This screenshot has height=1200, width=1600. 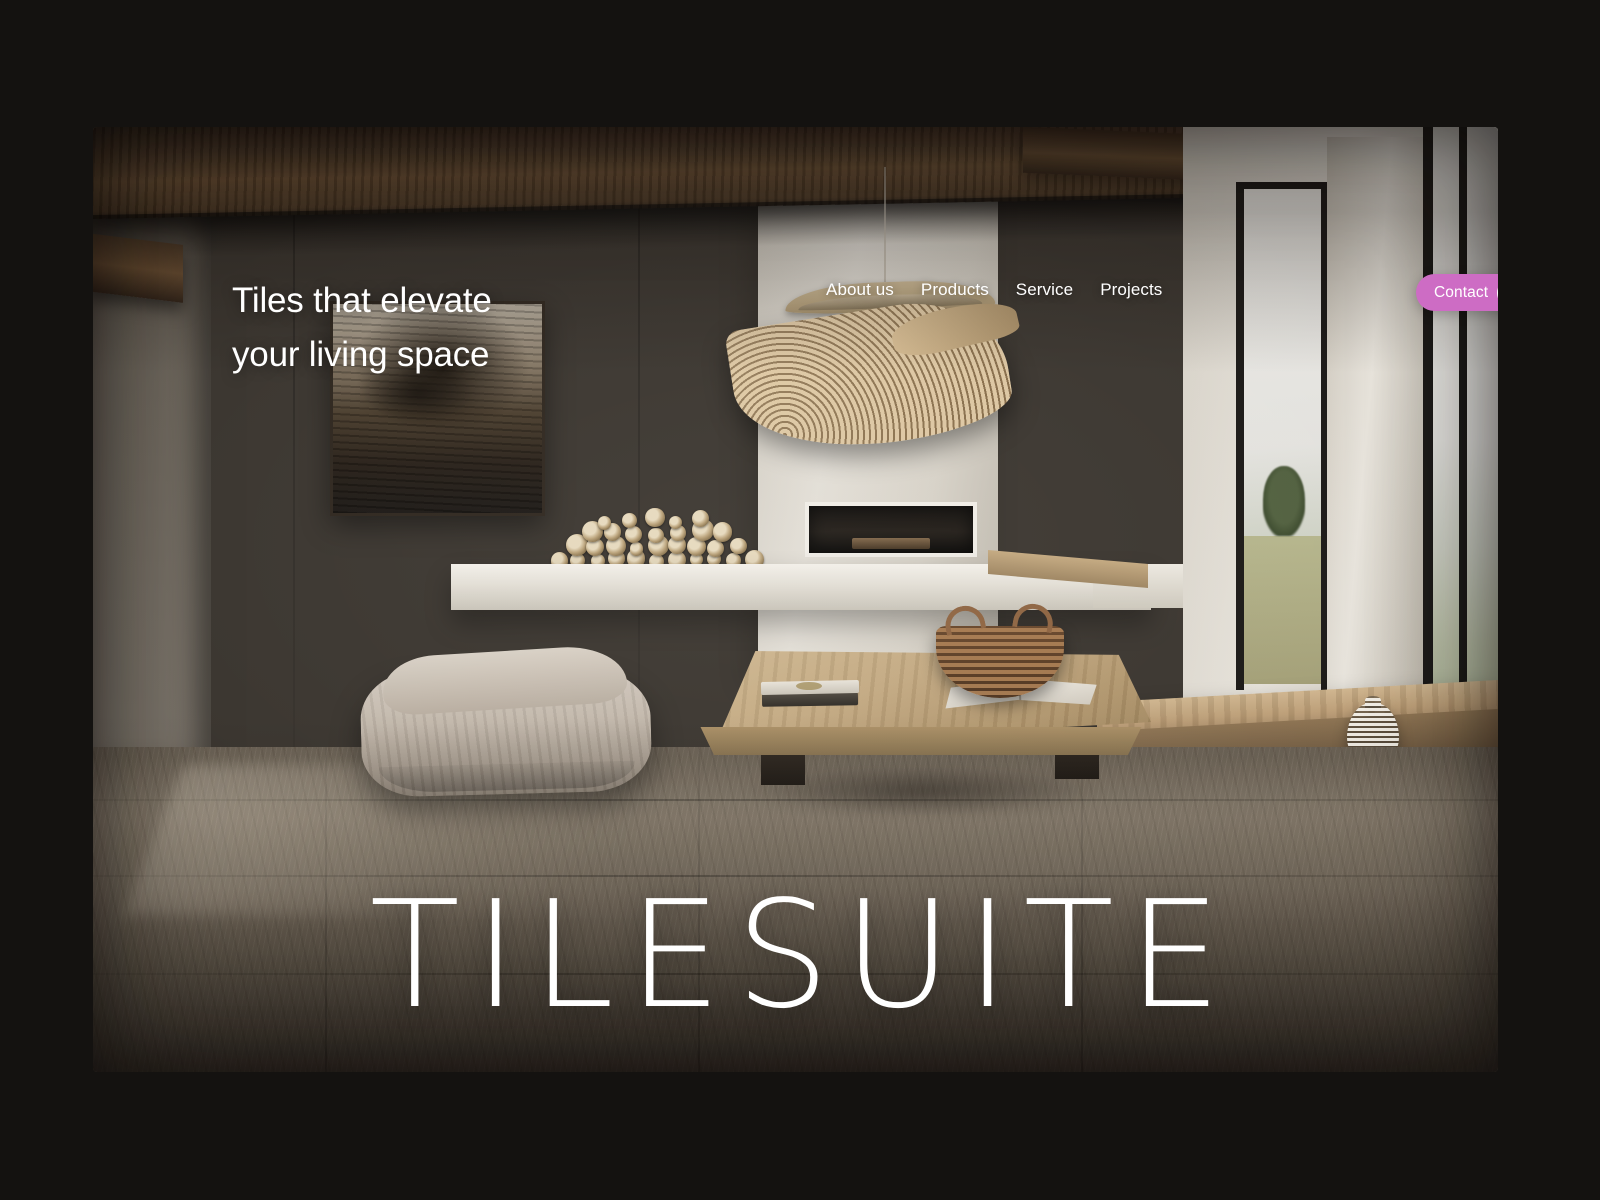 What do you see at coordinates (1497, 292) in the screenshot?
I see `arrow-up-right-icon` at bounding box center [1497, 292].